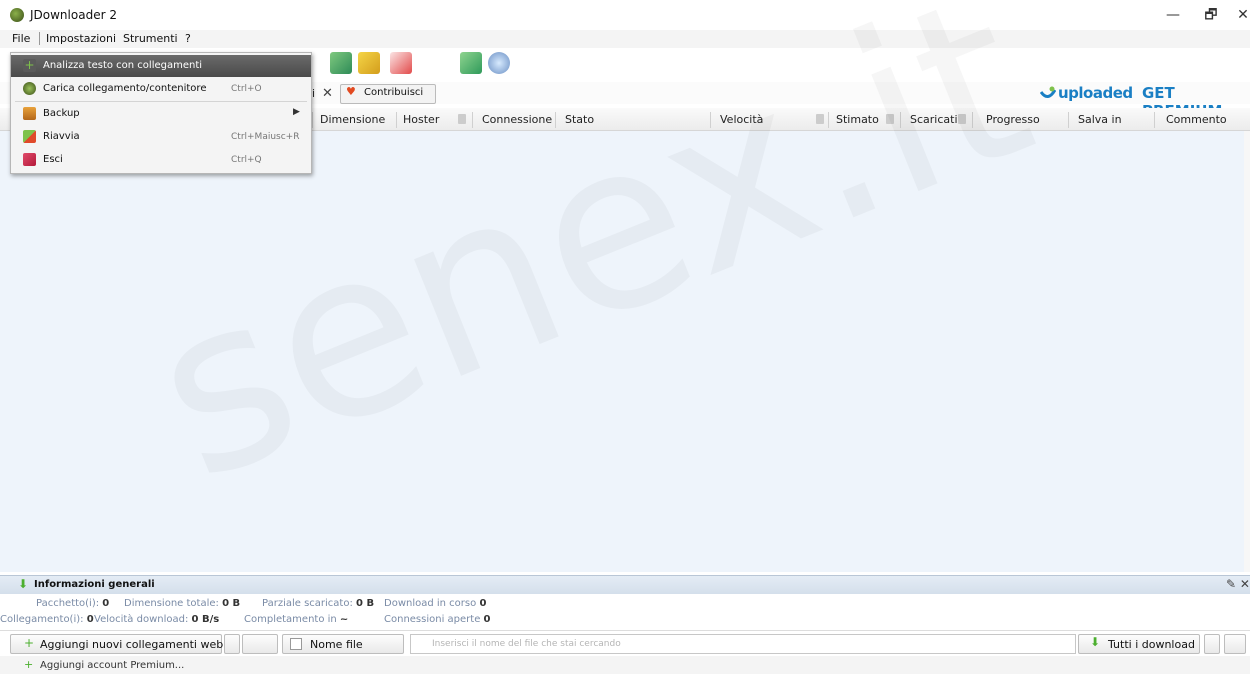  What do you see at coordinates (150, 38) in the screenshot?
I see `menu-strumenti: Strumenti` at bounding box center [150, 38].